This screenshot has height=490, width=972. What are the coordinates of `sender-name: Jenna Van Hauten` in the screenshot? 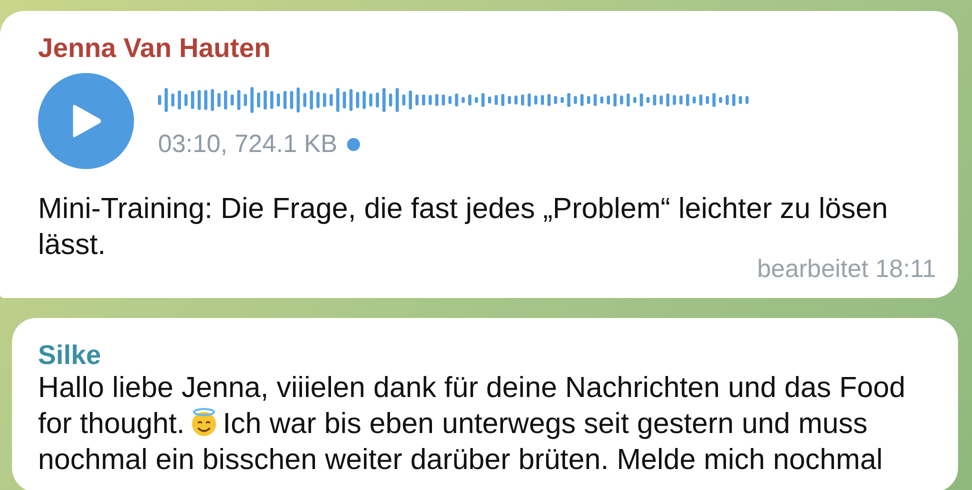 It's located at (155, 48).